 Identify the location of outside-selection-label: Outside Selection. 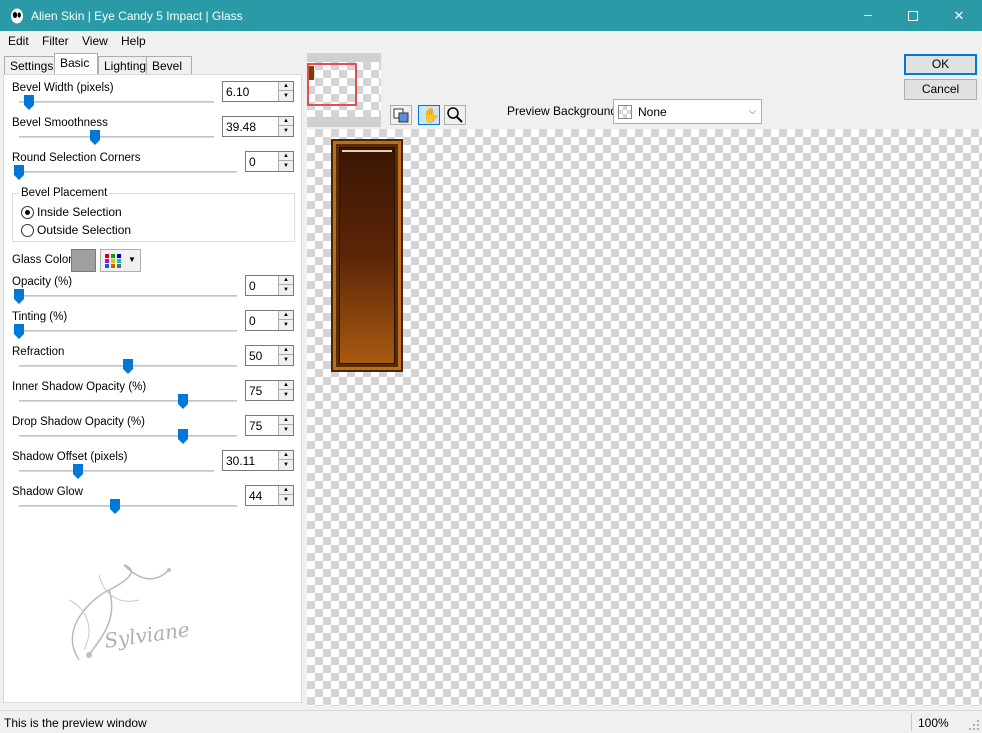
(84, 230).